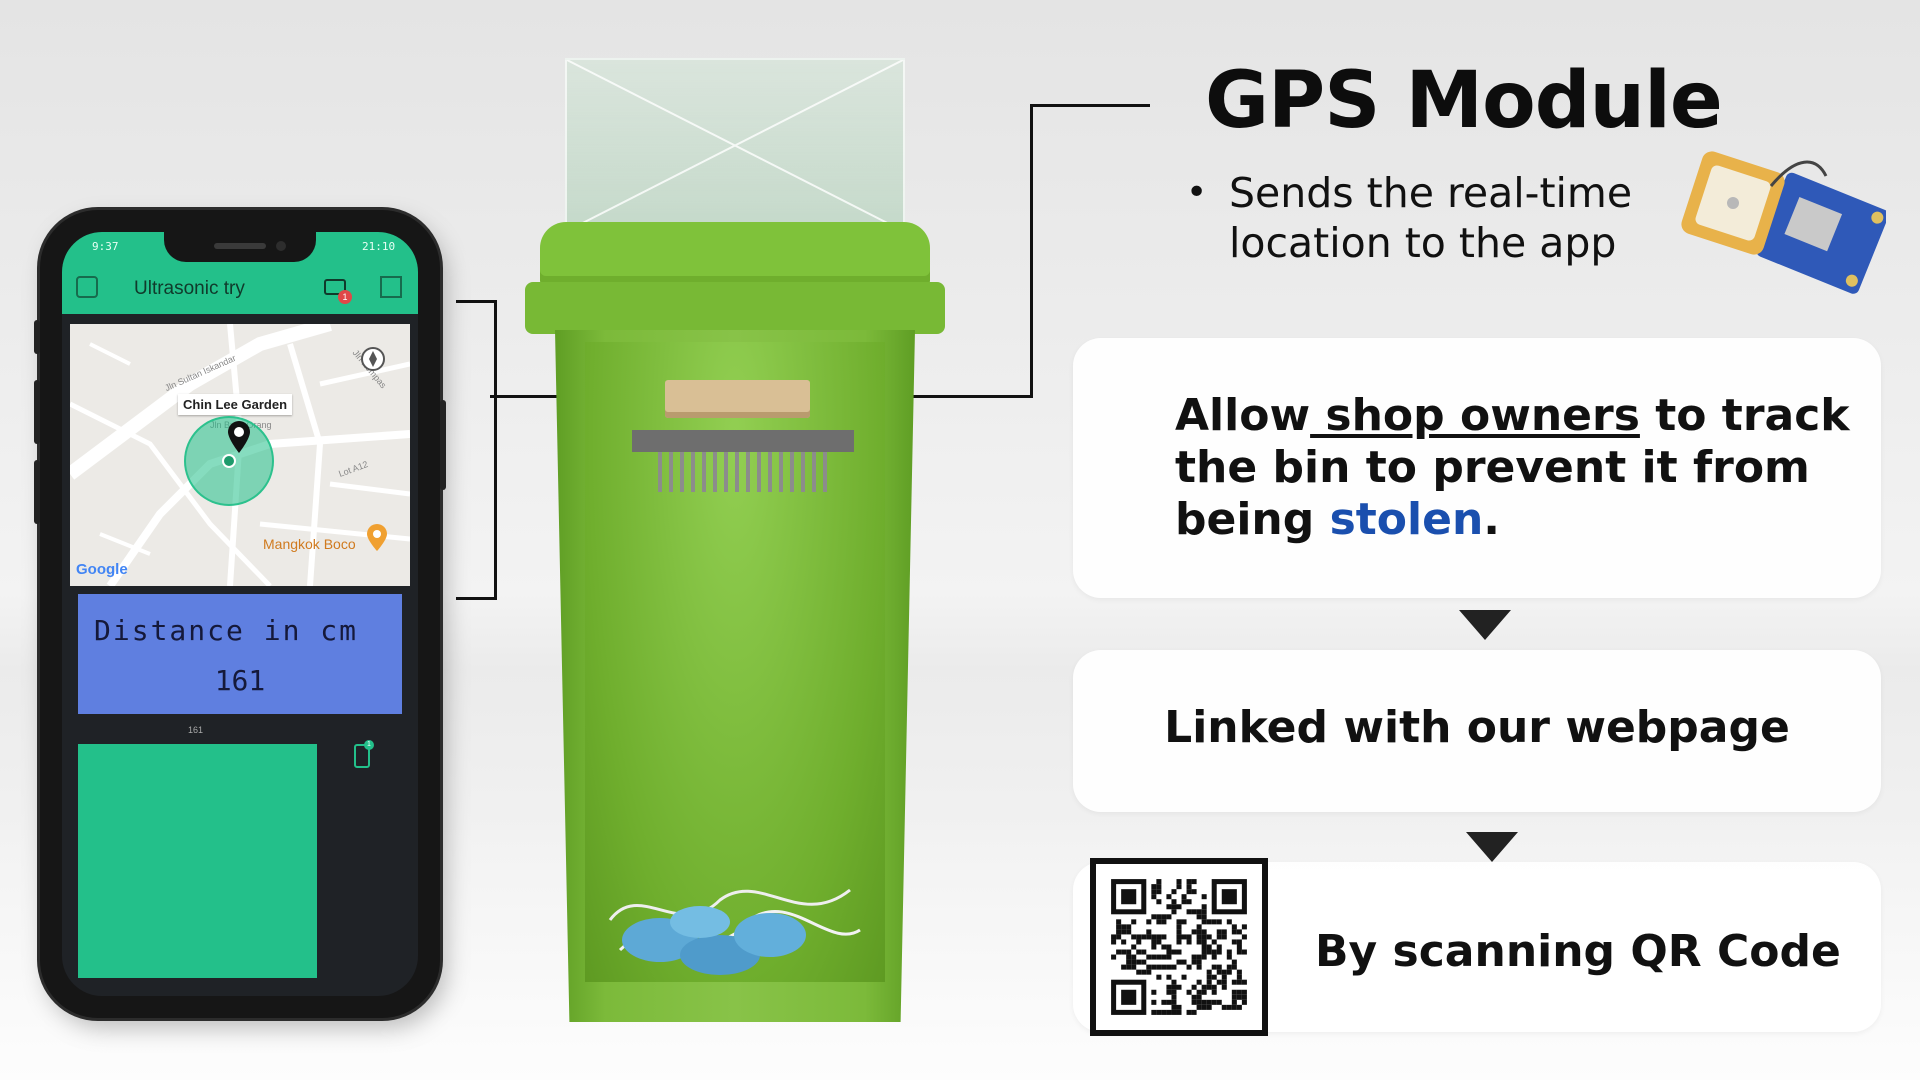 Image resolution: width=1920 pixels, height=1080 pixels. Describe the element at coordinates (102, 569) in the screenshot. I see `google-logo: Google` at that location.